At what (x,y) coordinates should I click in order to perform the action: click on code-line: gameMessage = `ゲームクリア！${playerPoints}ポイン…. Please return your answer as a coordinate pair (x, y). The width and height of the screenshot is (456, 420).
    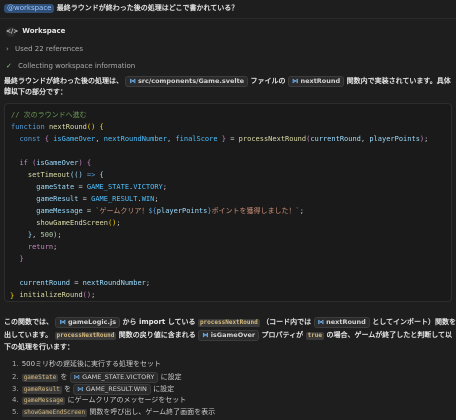
    Looking at the image, I should click on (170, 211).